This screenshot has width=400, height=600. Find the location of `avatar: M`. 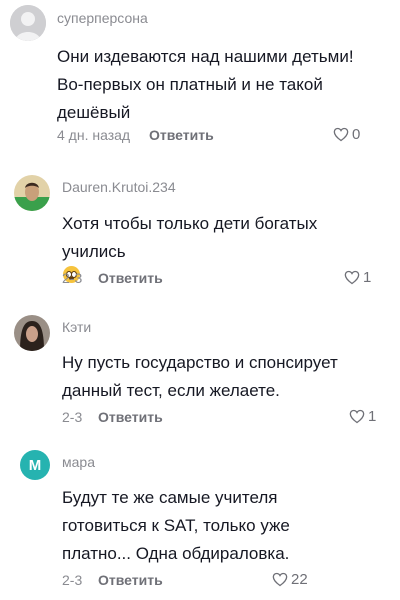

avatar: M is located at coordinates (35, 465).